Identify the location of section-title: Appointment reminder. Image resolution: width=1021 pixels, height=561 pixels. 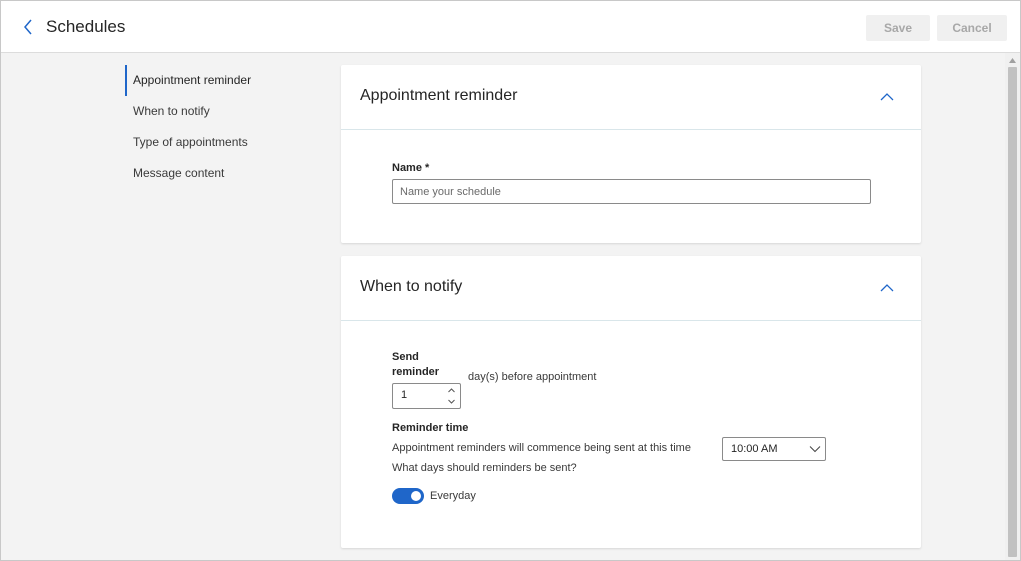
(439, 95).